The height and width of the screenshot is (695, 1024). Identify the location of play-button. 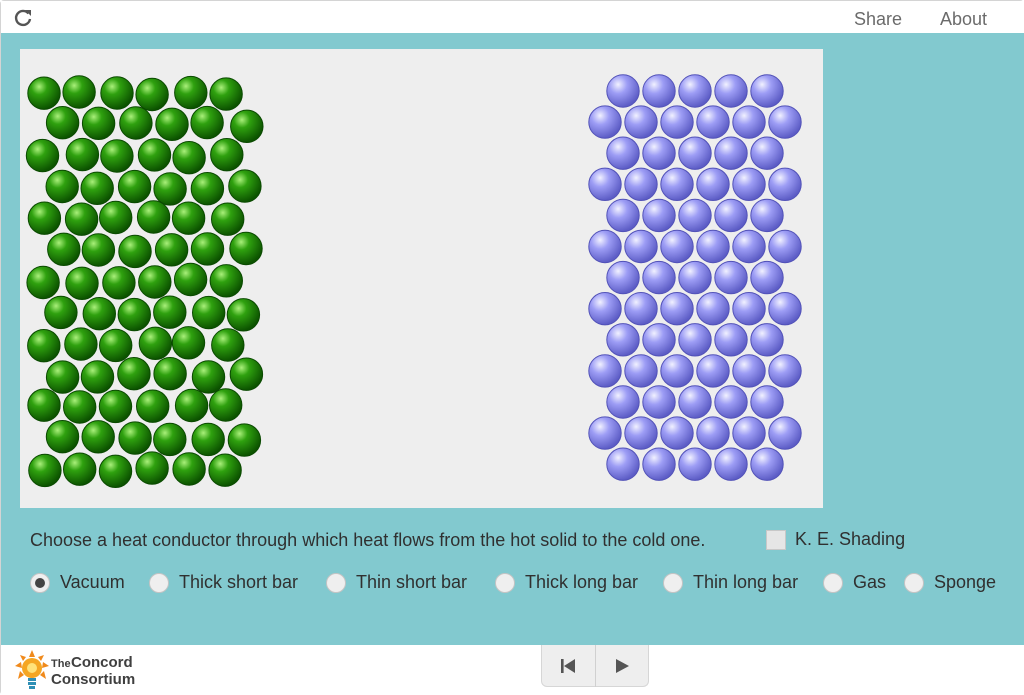
(621, 666).